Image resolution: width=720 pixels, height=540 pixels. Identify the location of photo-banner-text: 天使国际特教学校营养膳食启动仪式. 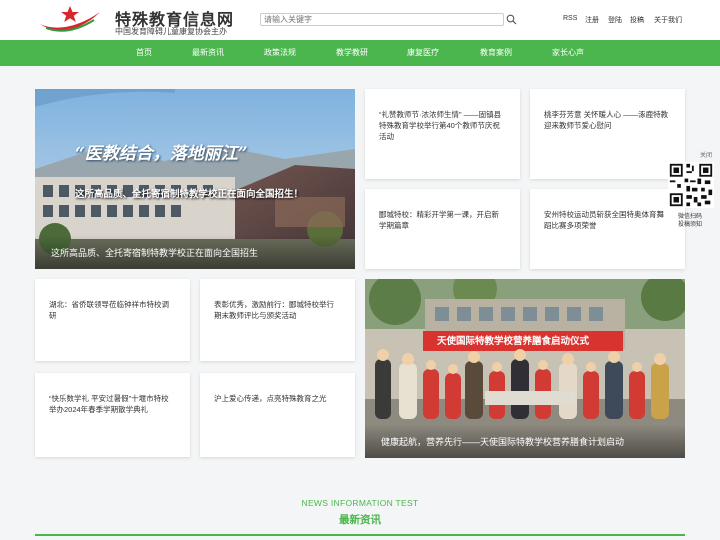
(513, 341).